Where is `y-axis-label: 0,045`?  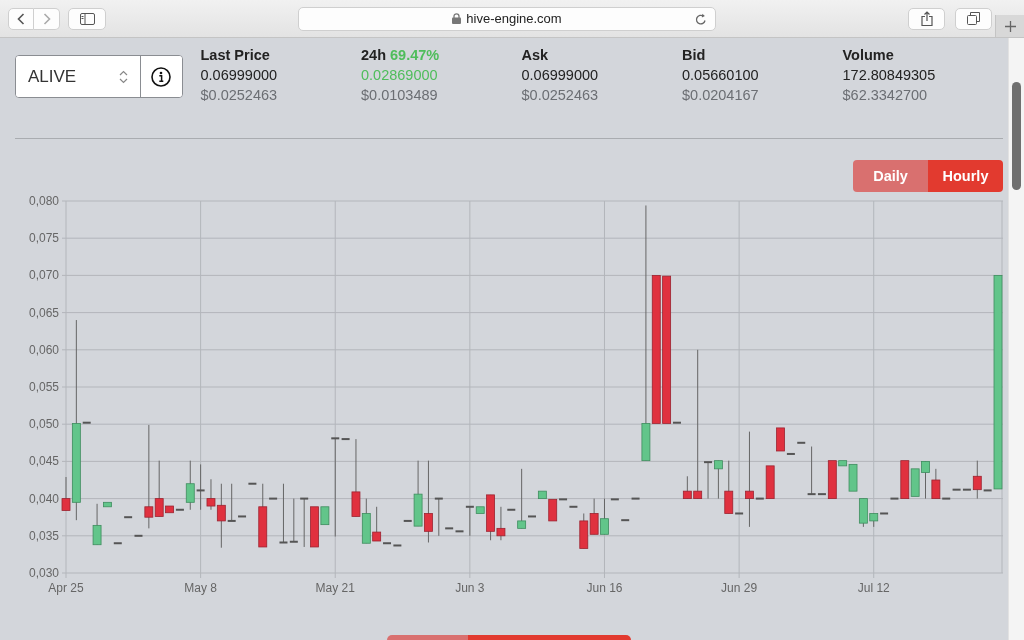 y-axis-label: 0,045 is located at coordinates (43, 461).